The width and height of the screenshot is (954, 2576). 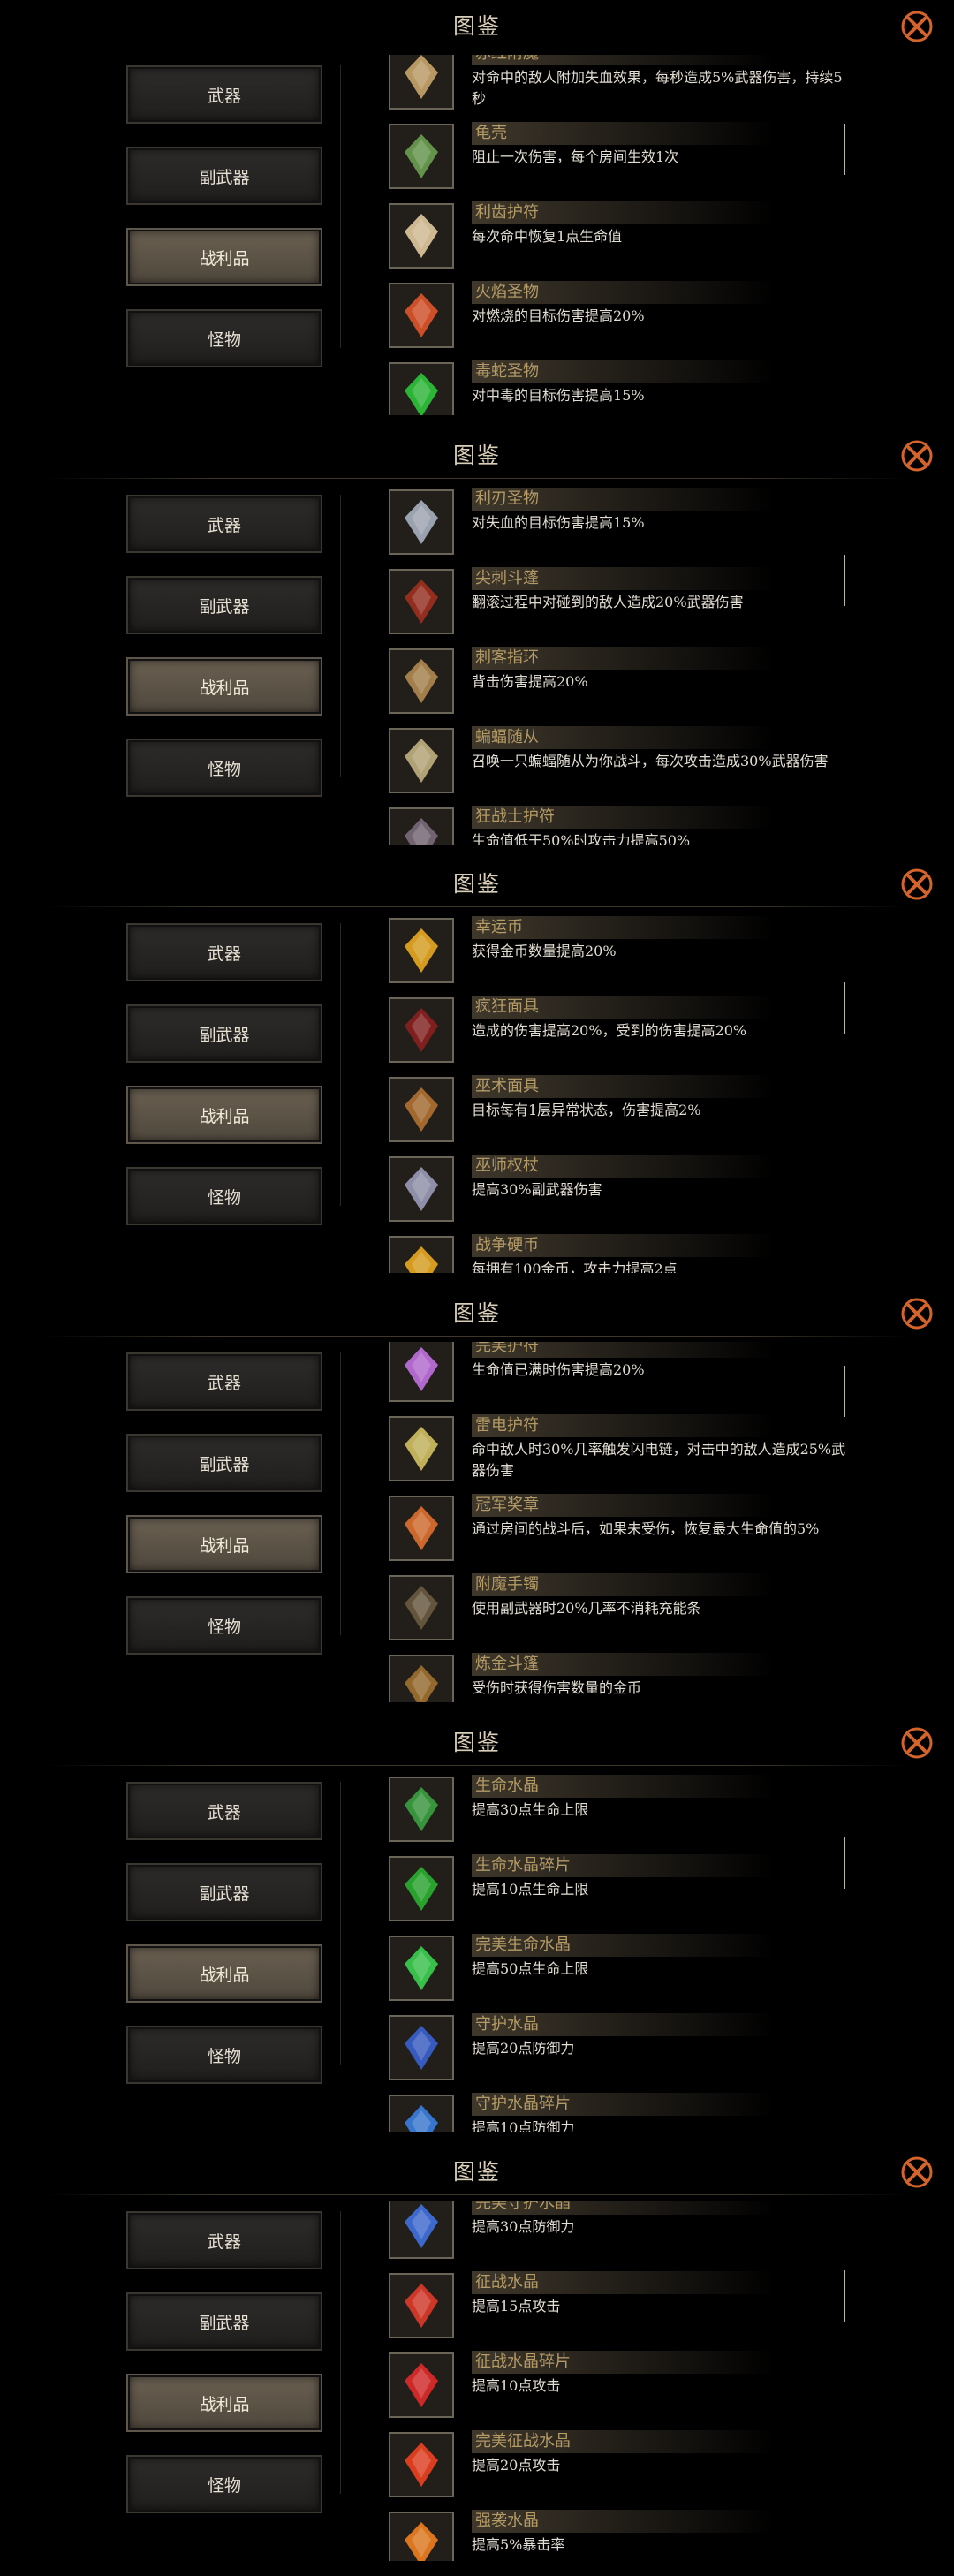 I want to click on item-name: 强袭水晶, so click(x=624, y=2522).